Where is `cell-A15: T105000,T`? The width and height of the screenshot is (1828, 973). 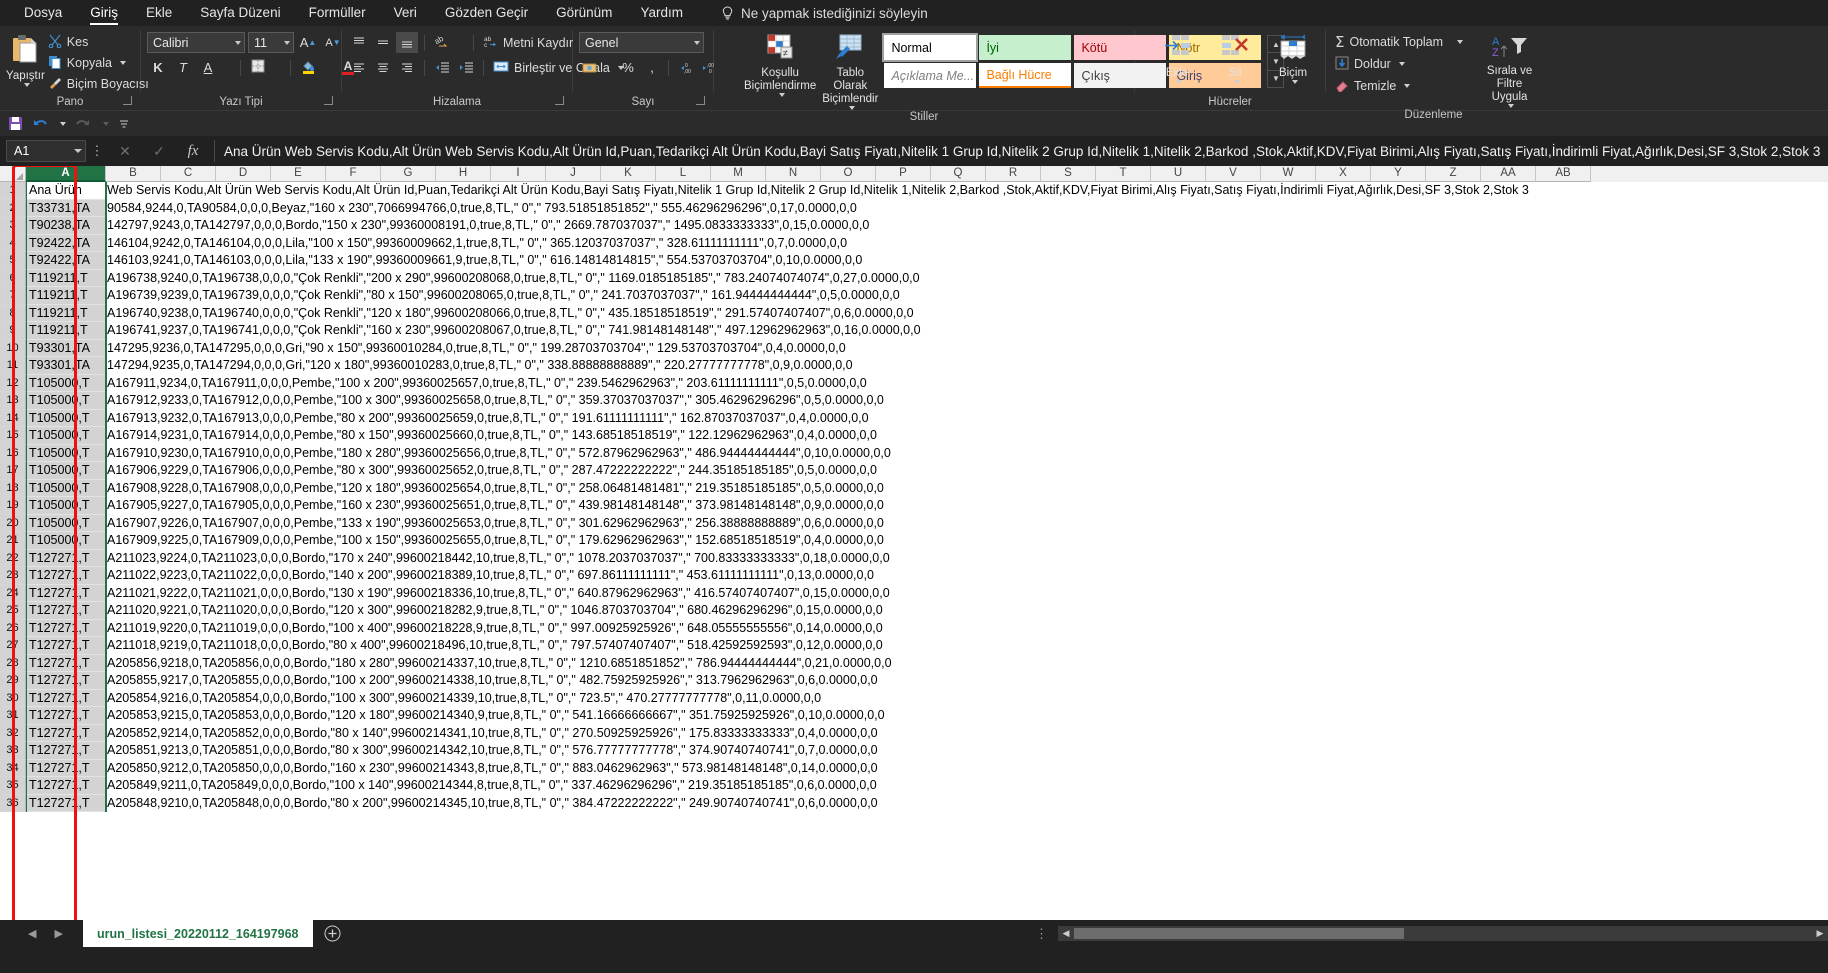
cell-A15: T105000,T is located at coordinates (66, 436).